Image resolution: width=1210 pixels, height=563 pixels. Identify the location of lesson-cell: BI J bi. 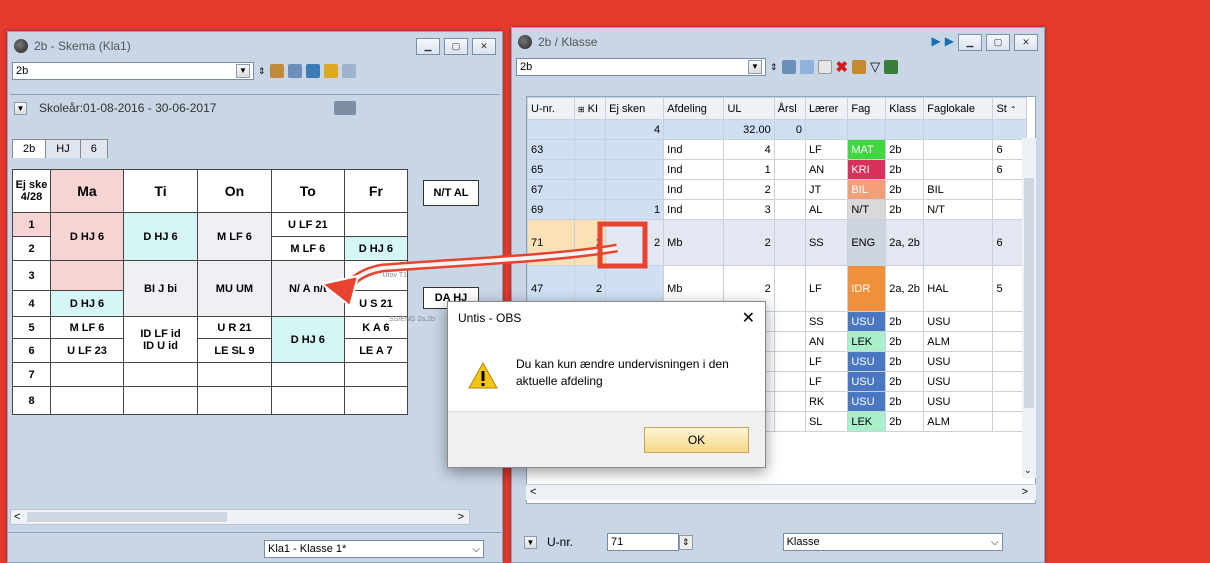
(160, 288).